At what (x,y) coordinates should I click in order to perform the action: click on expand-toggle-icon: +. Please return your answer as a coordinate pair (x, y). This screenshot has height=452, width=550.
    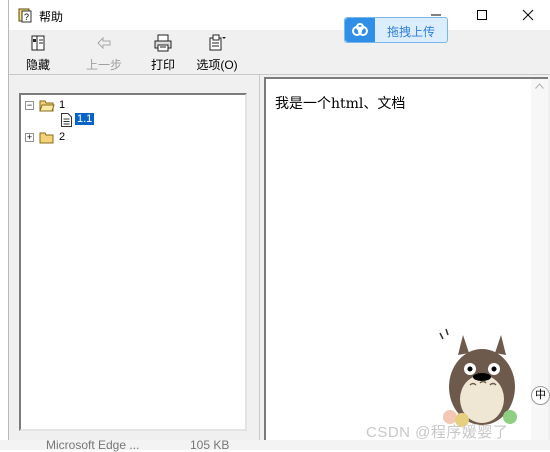
    Looking at the image, I should click on (29, 137).